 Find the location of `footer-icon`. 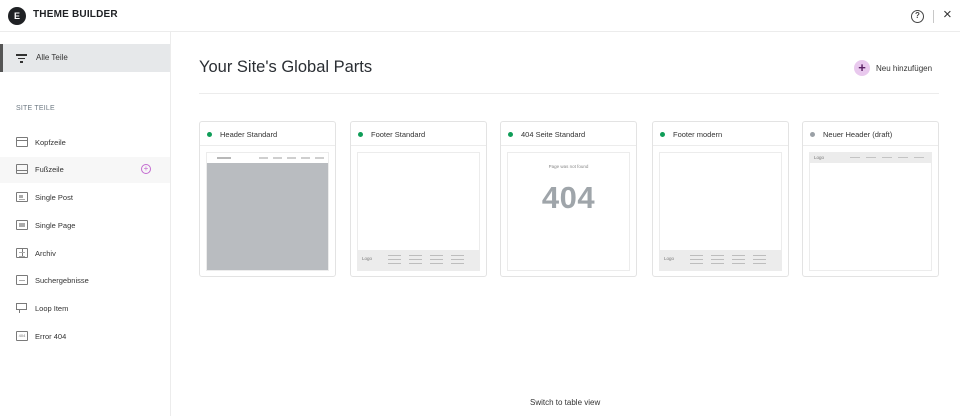

footer-icon is located at coordinates (22, 169).